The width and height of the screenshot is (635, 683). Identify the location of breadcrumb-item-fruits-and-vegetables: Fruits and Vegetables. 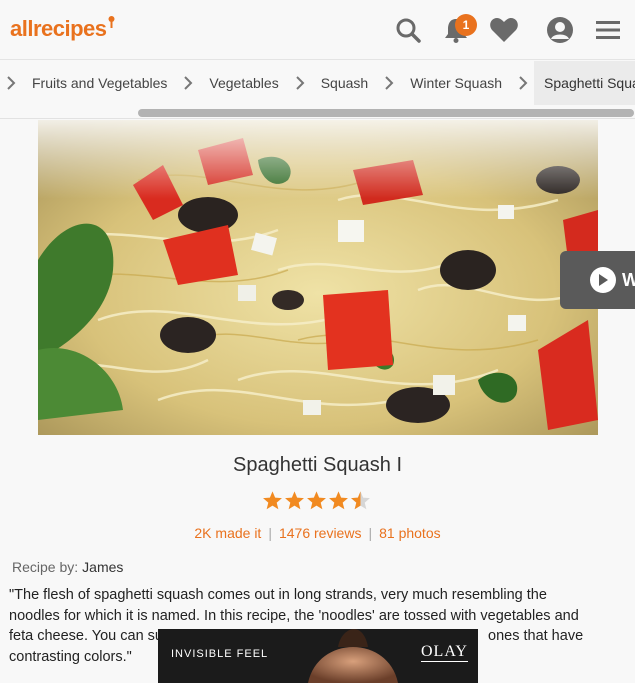
(99, 83).